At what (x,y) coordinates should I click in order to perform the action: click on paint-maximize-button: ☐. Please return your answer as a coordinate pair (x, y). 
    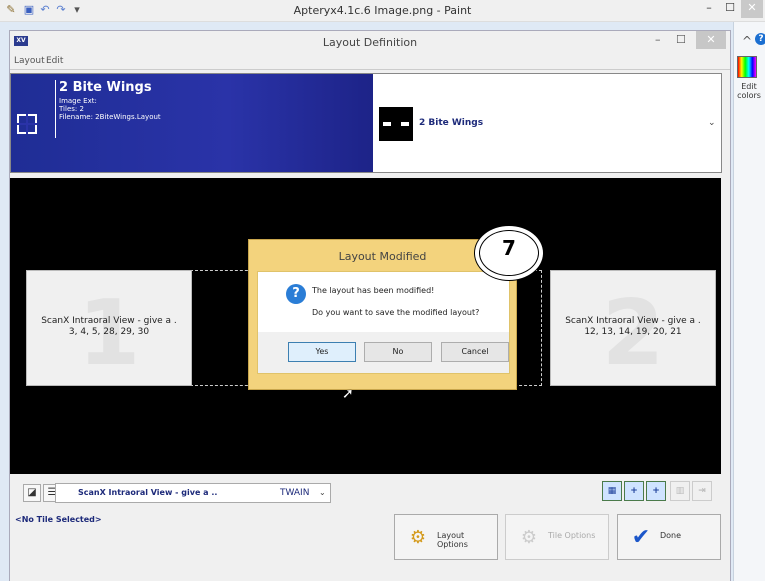
    Looking at the image, I should click on (730, 9).